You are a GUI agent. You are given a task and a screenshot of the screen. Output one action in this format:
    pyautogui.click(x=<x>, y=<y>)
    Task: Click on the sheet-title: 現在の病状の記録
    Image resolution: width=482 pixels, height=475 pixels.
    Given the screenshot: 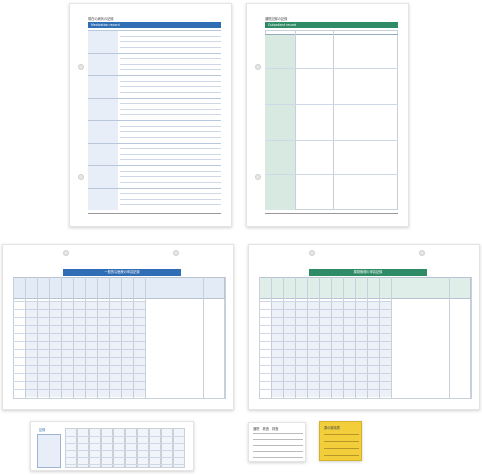 What is the action you would take?
    pyautogui.click(x=101, y=19)
    